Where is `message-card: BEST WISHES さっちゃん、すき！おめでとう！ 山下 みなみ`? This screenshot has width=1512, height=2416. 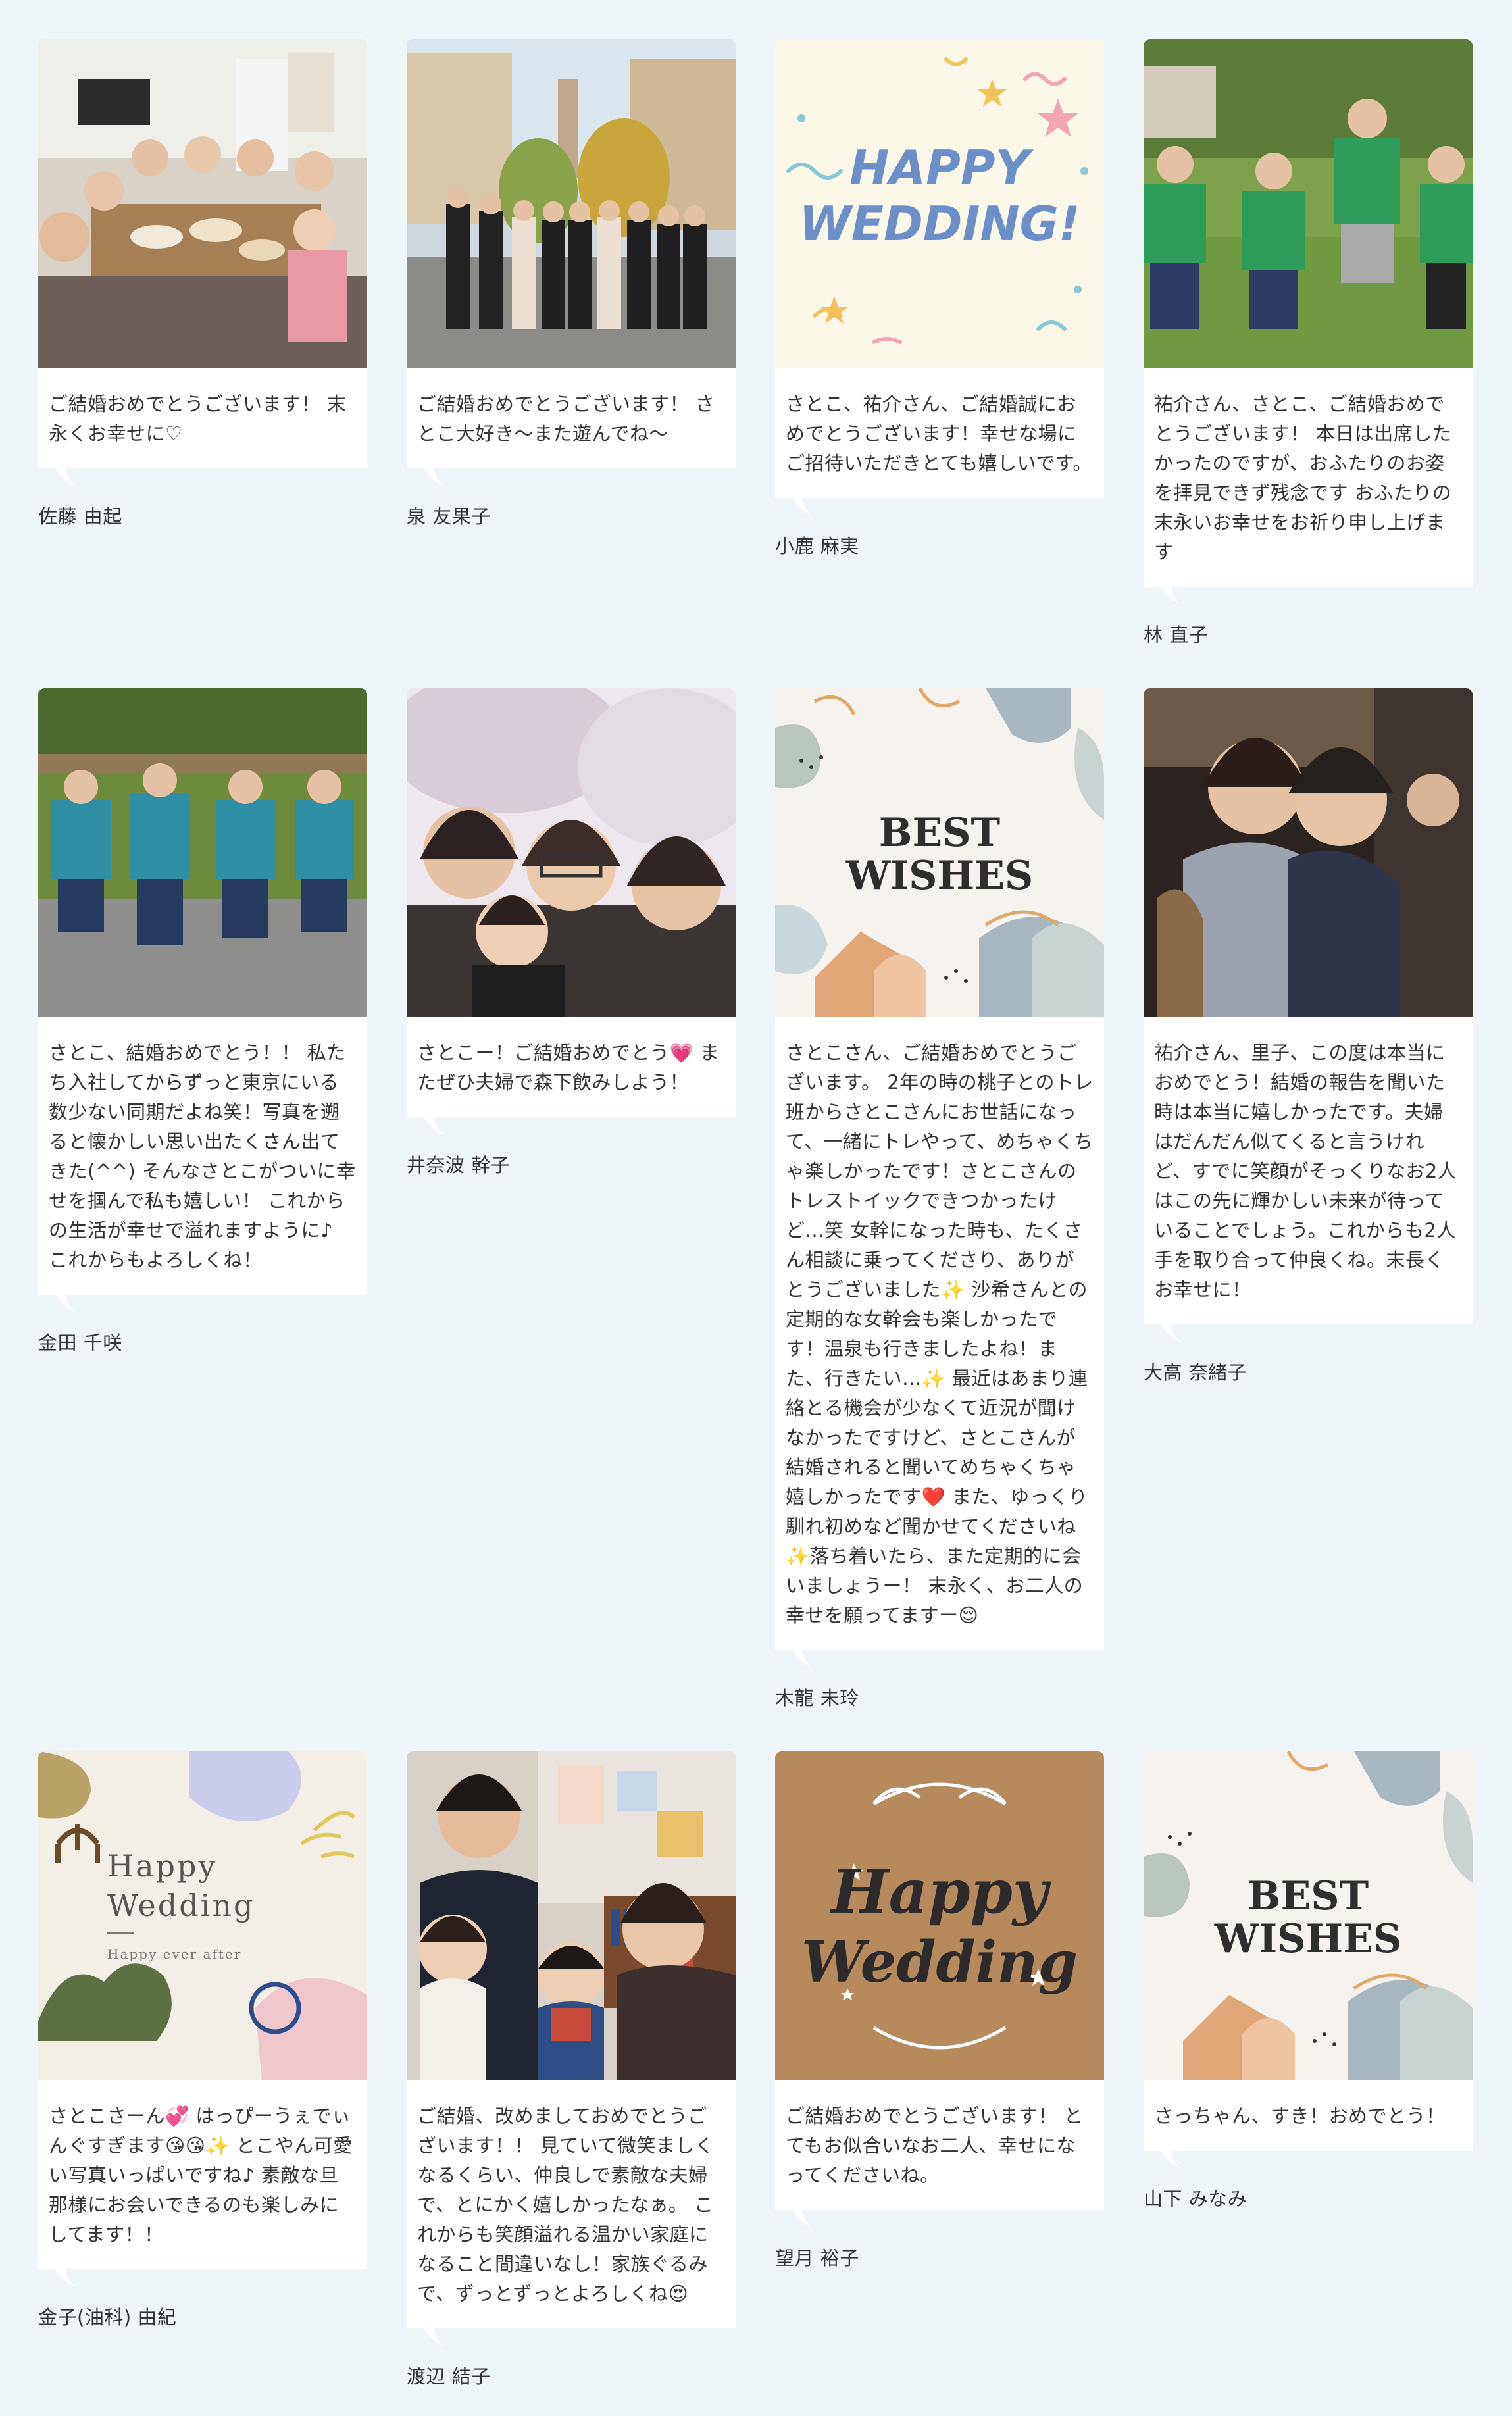
message-card: BEST WISHES さっちゃん、すき！おめでとう！ 山下 みなみ is located at coordinates (1308, 1981).